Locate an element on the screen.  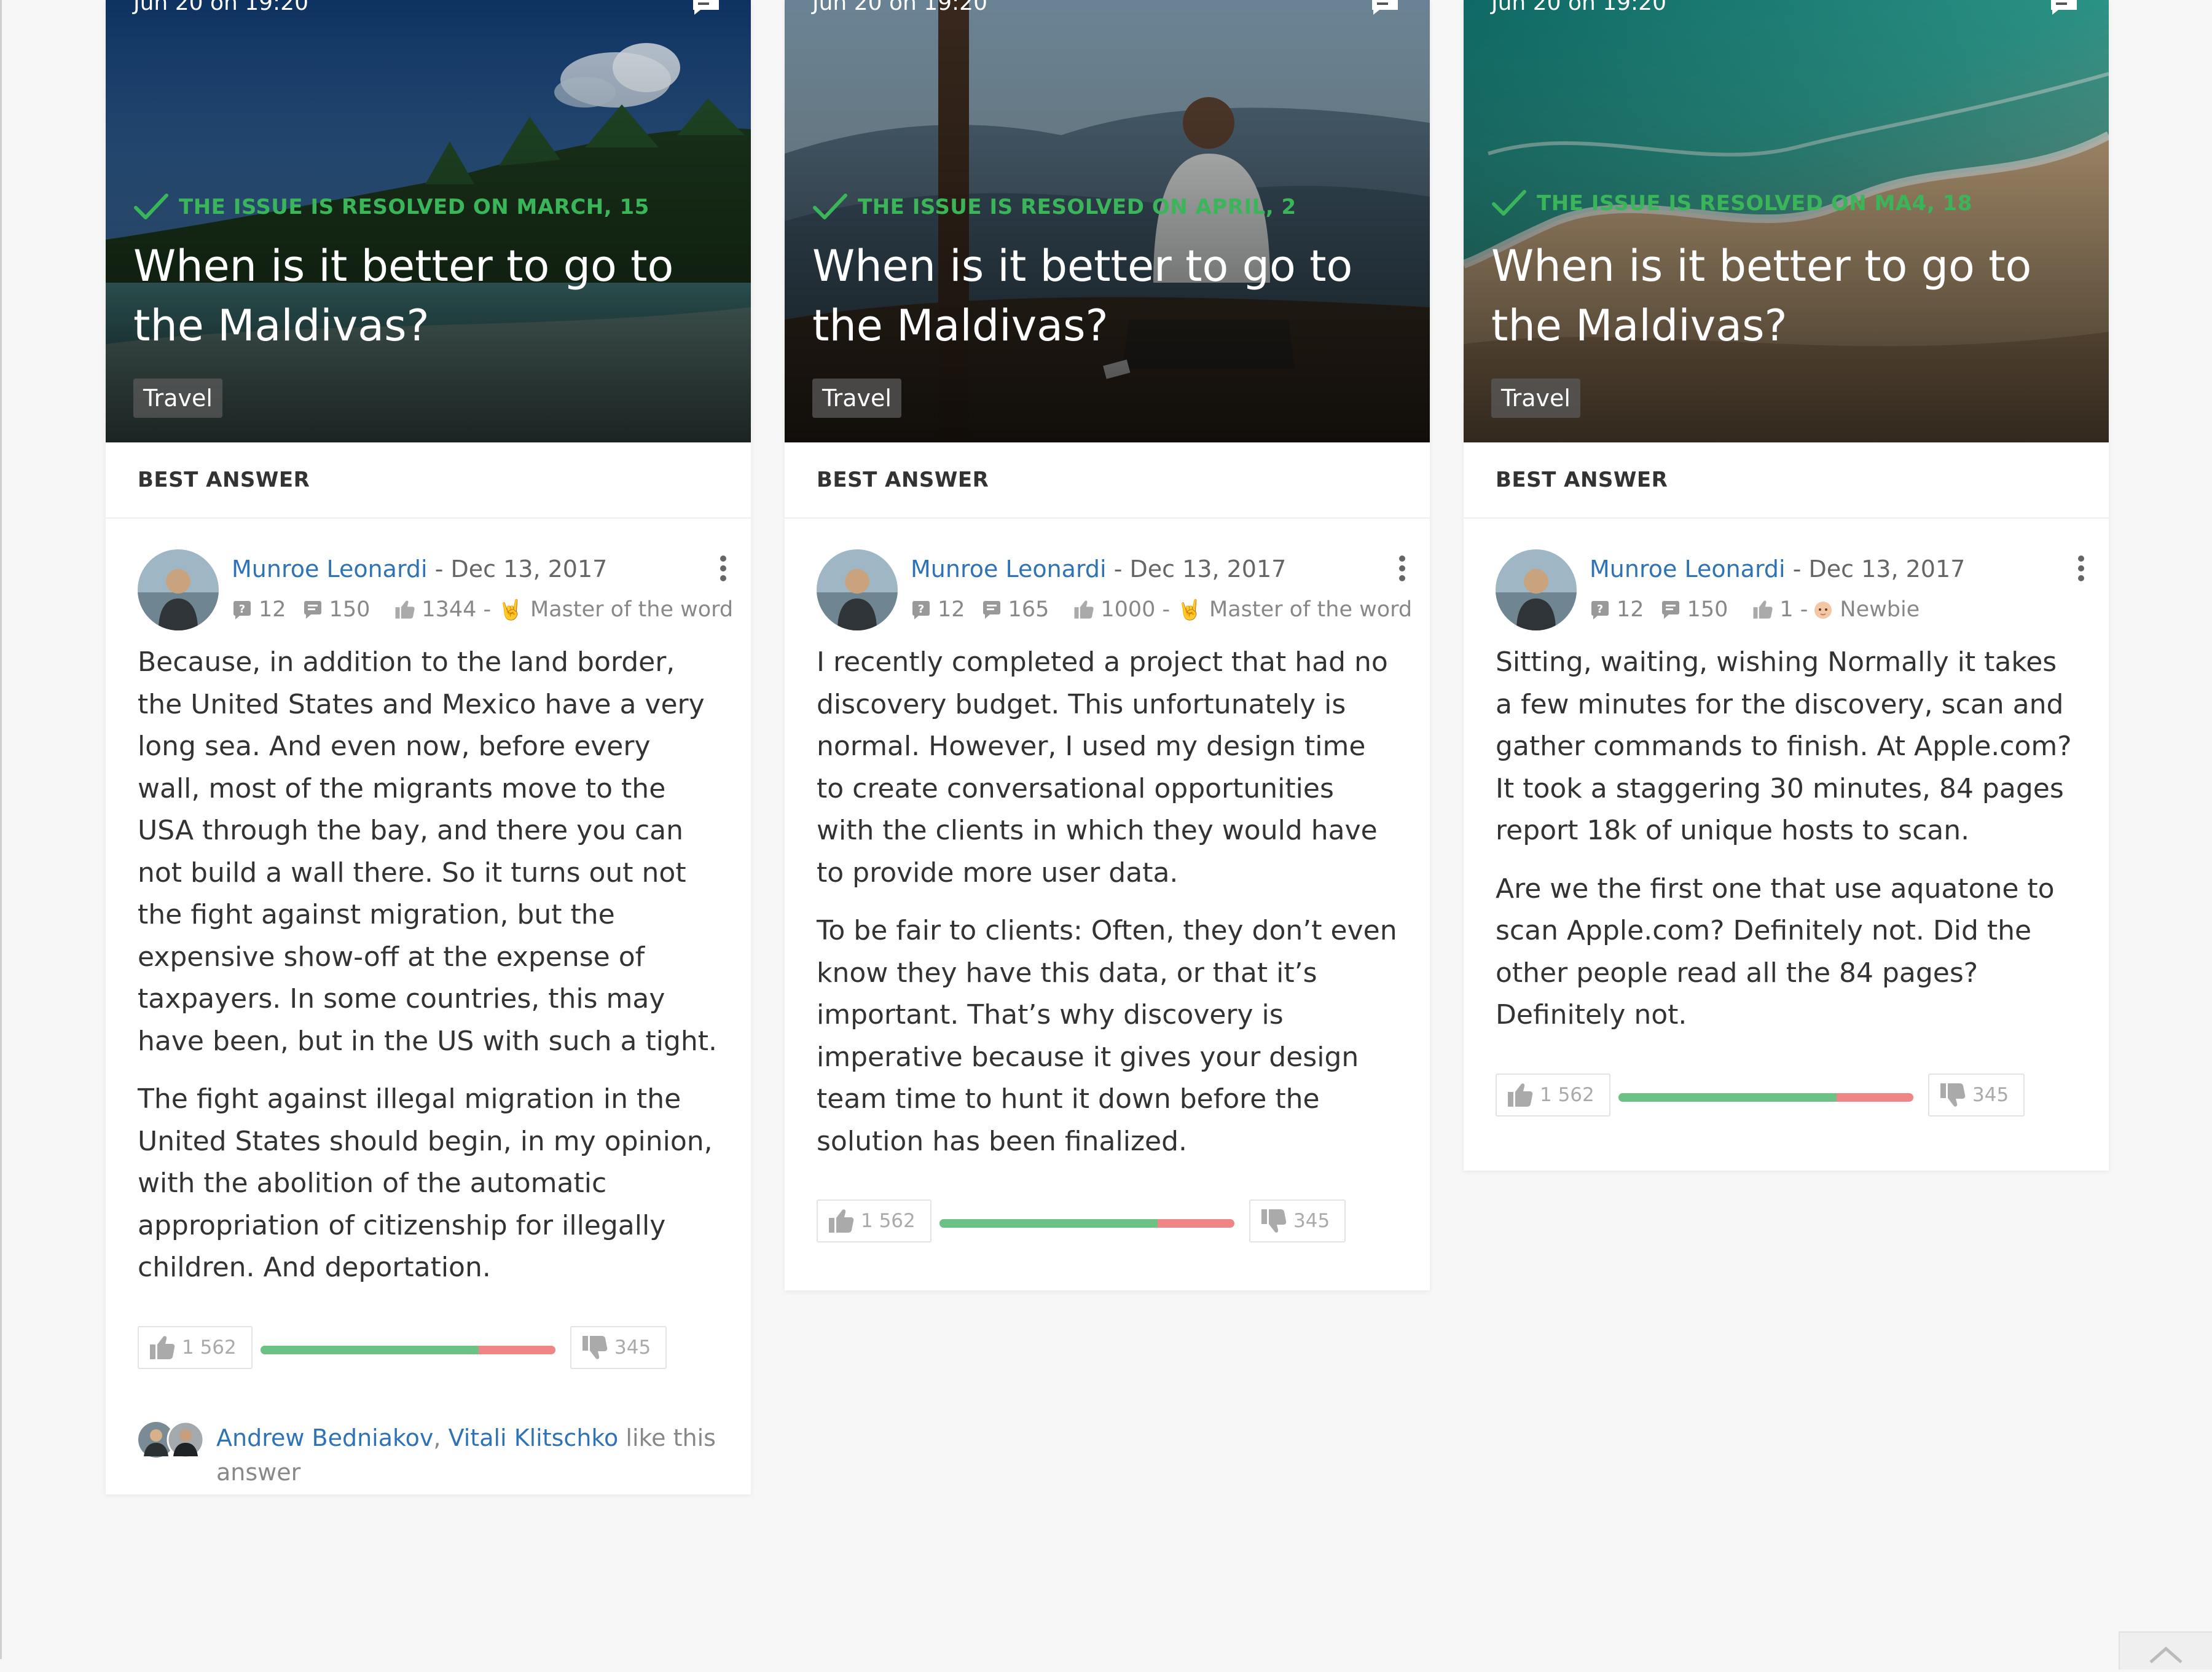
answers-count: 150 is located at coordinates (350, 609).